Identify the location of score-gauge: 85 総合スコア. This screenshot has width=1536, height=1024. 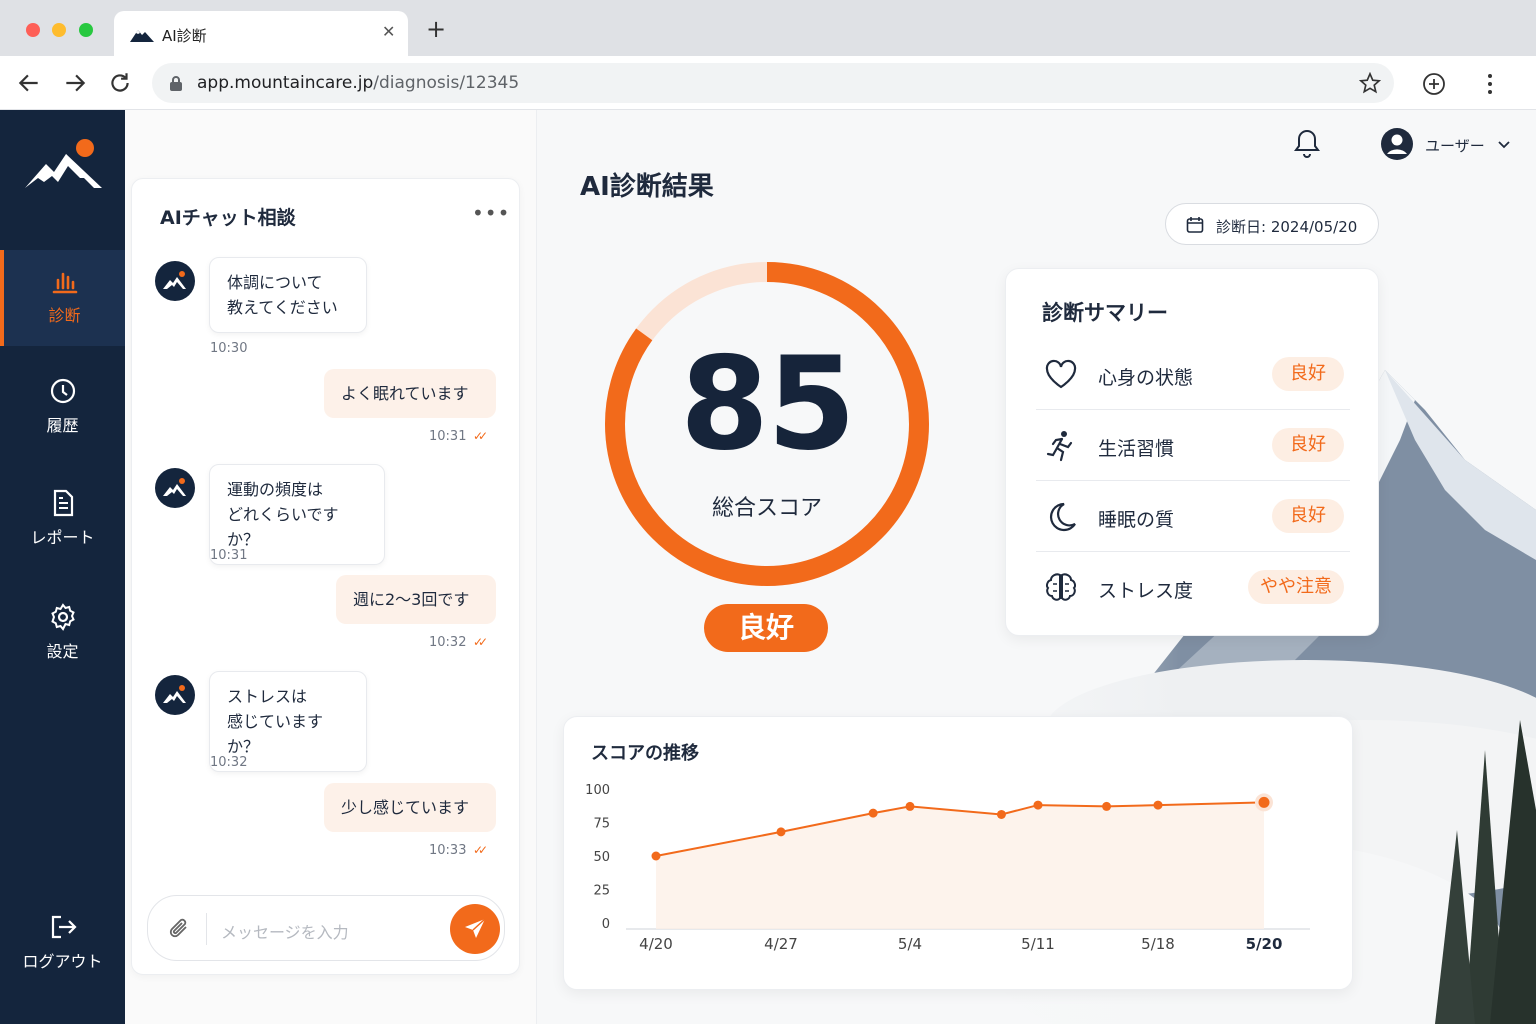
(767, 424).